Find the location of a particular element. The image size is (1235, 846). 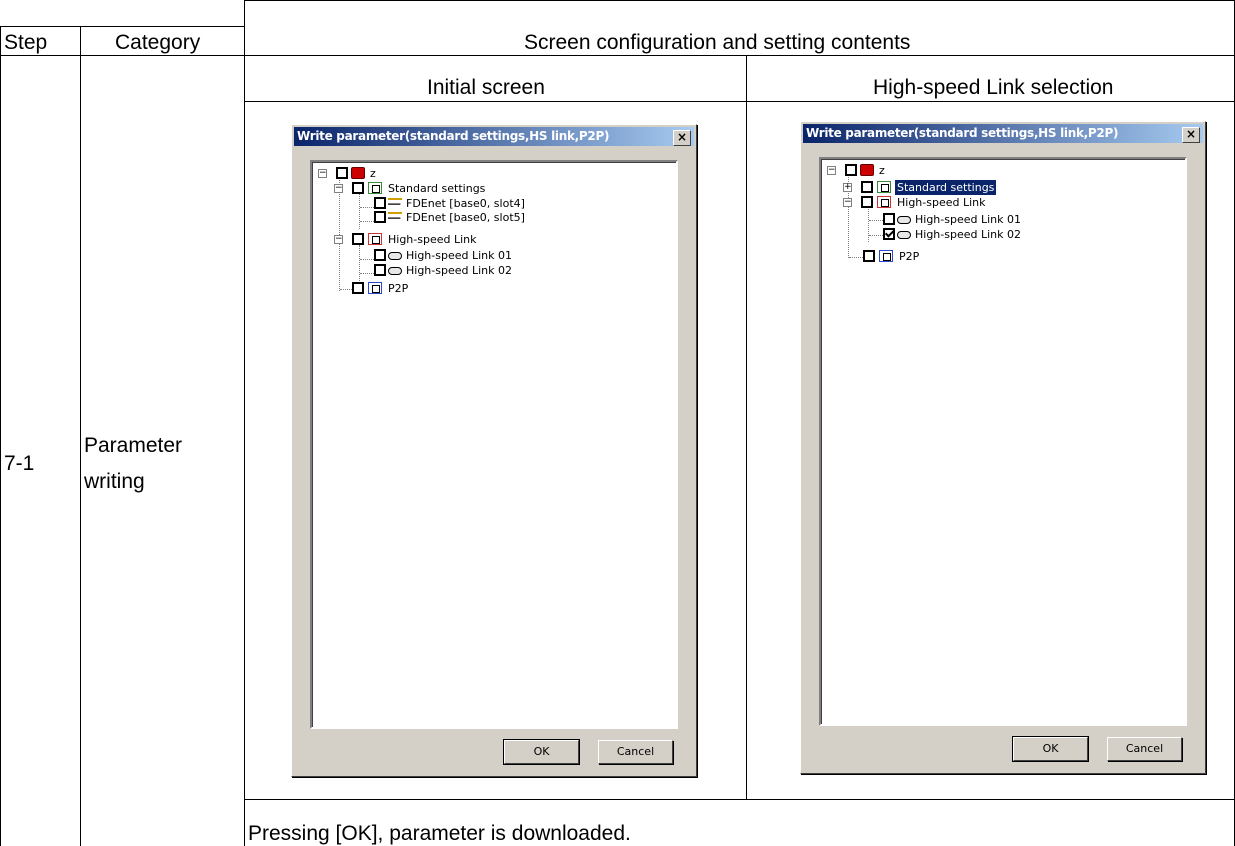

tree-label: FDEnet [base0, slot5] is located at coordinates (465, 217).